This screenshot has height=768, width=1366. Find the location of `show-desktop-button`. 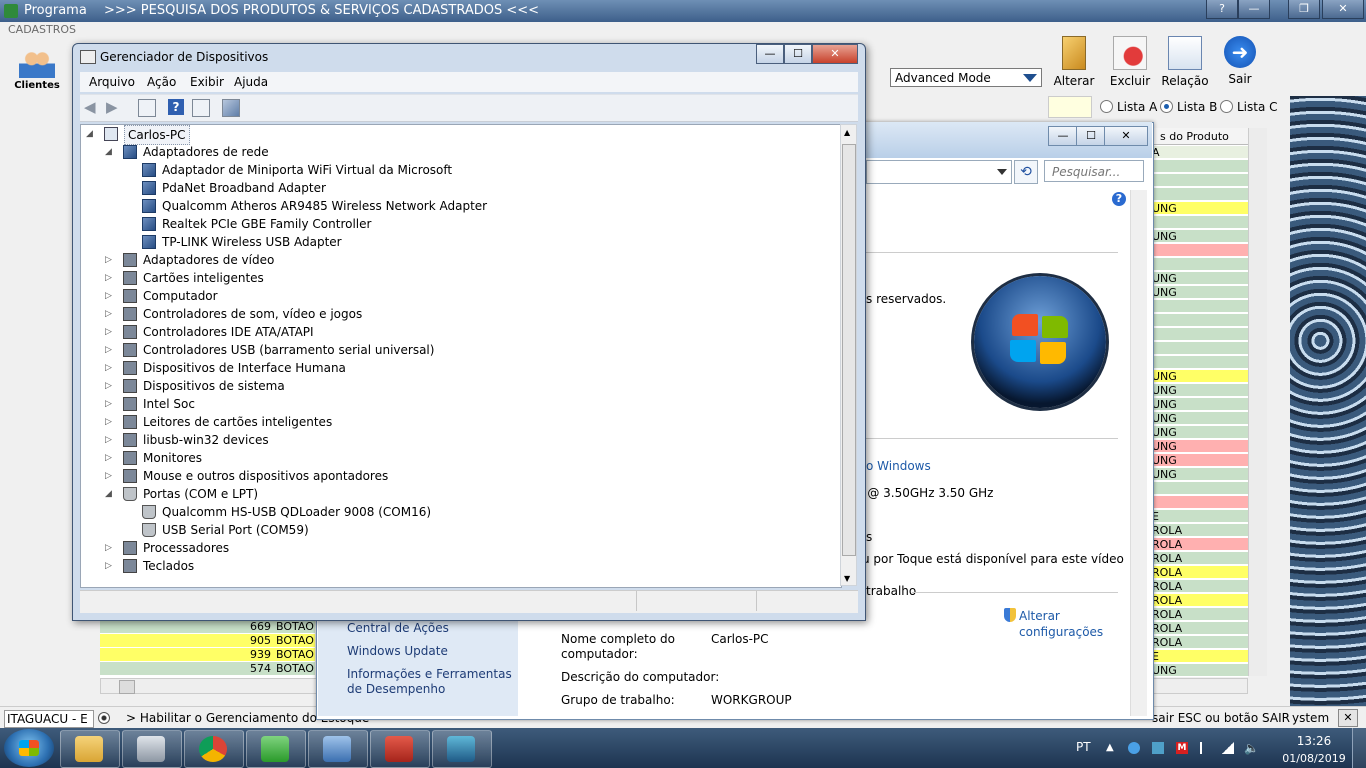

show-desktop-button is located at coordinates (1359, 748).